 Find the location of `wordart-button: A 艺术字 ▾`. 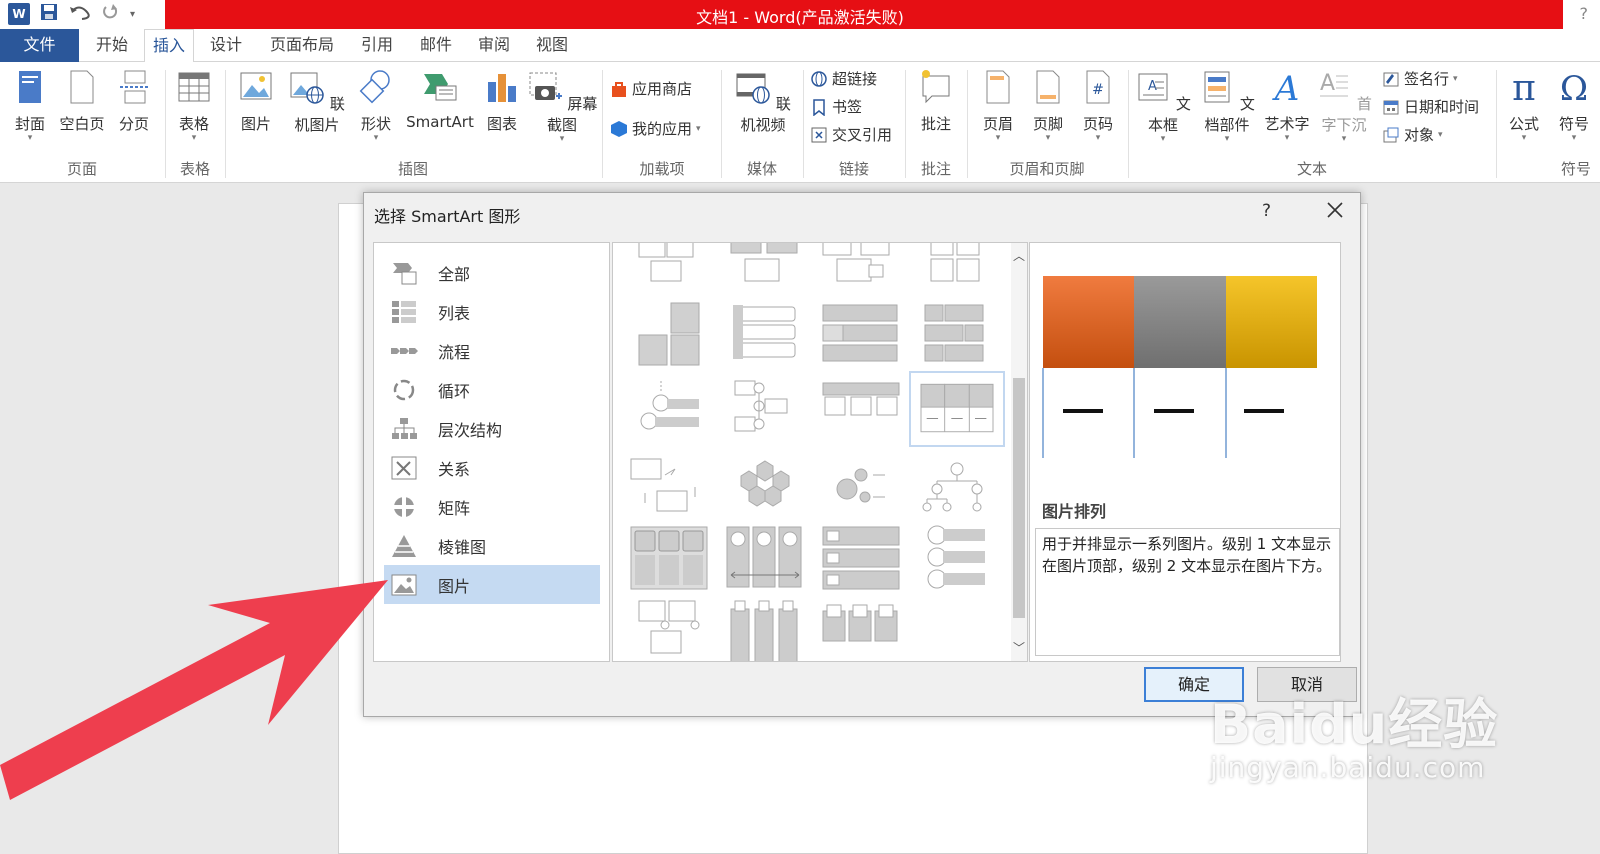

wordart-button: A 艺术字 ▾ is located at coordinates (1287, 105).